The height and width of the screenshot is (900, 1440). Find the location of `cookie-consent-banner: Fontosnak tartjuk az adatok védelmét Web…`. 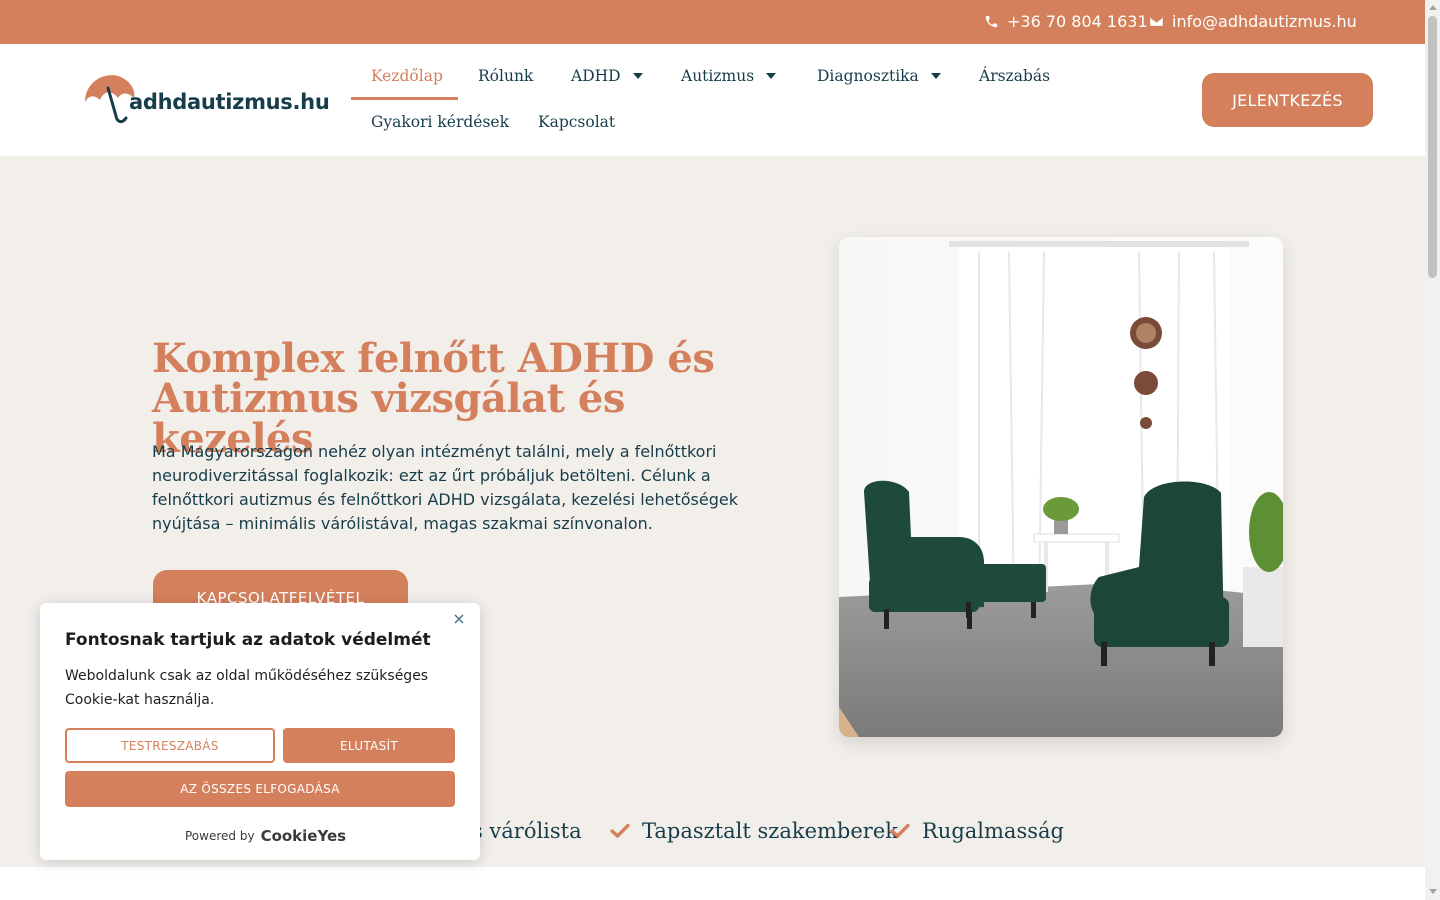

cookie-consent-banner: Fontosnak tartjuk az adatok védelmét Web… is located at coordinates (260, 731).